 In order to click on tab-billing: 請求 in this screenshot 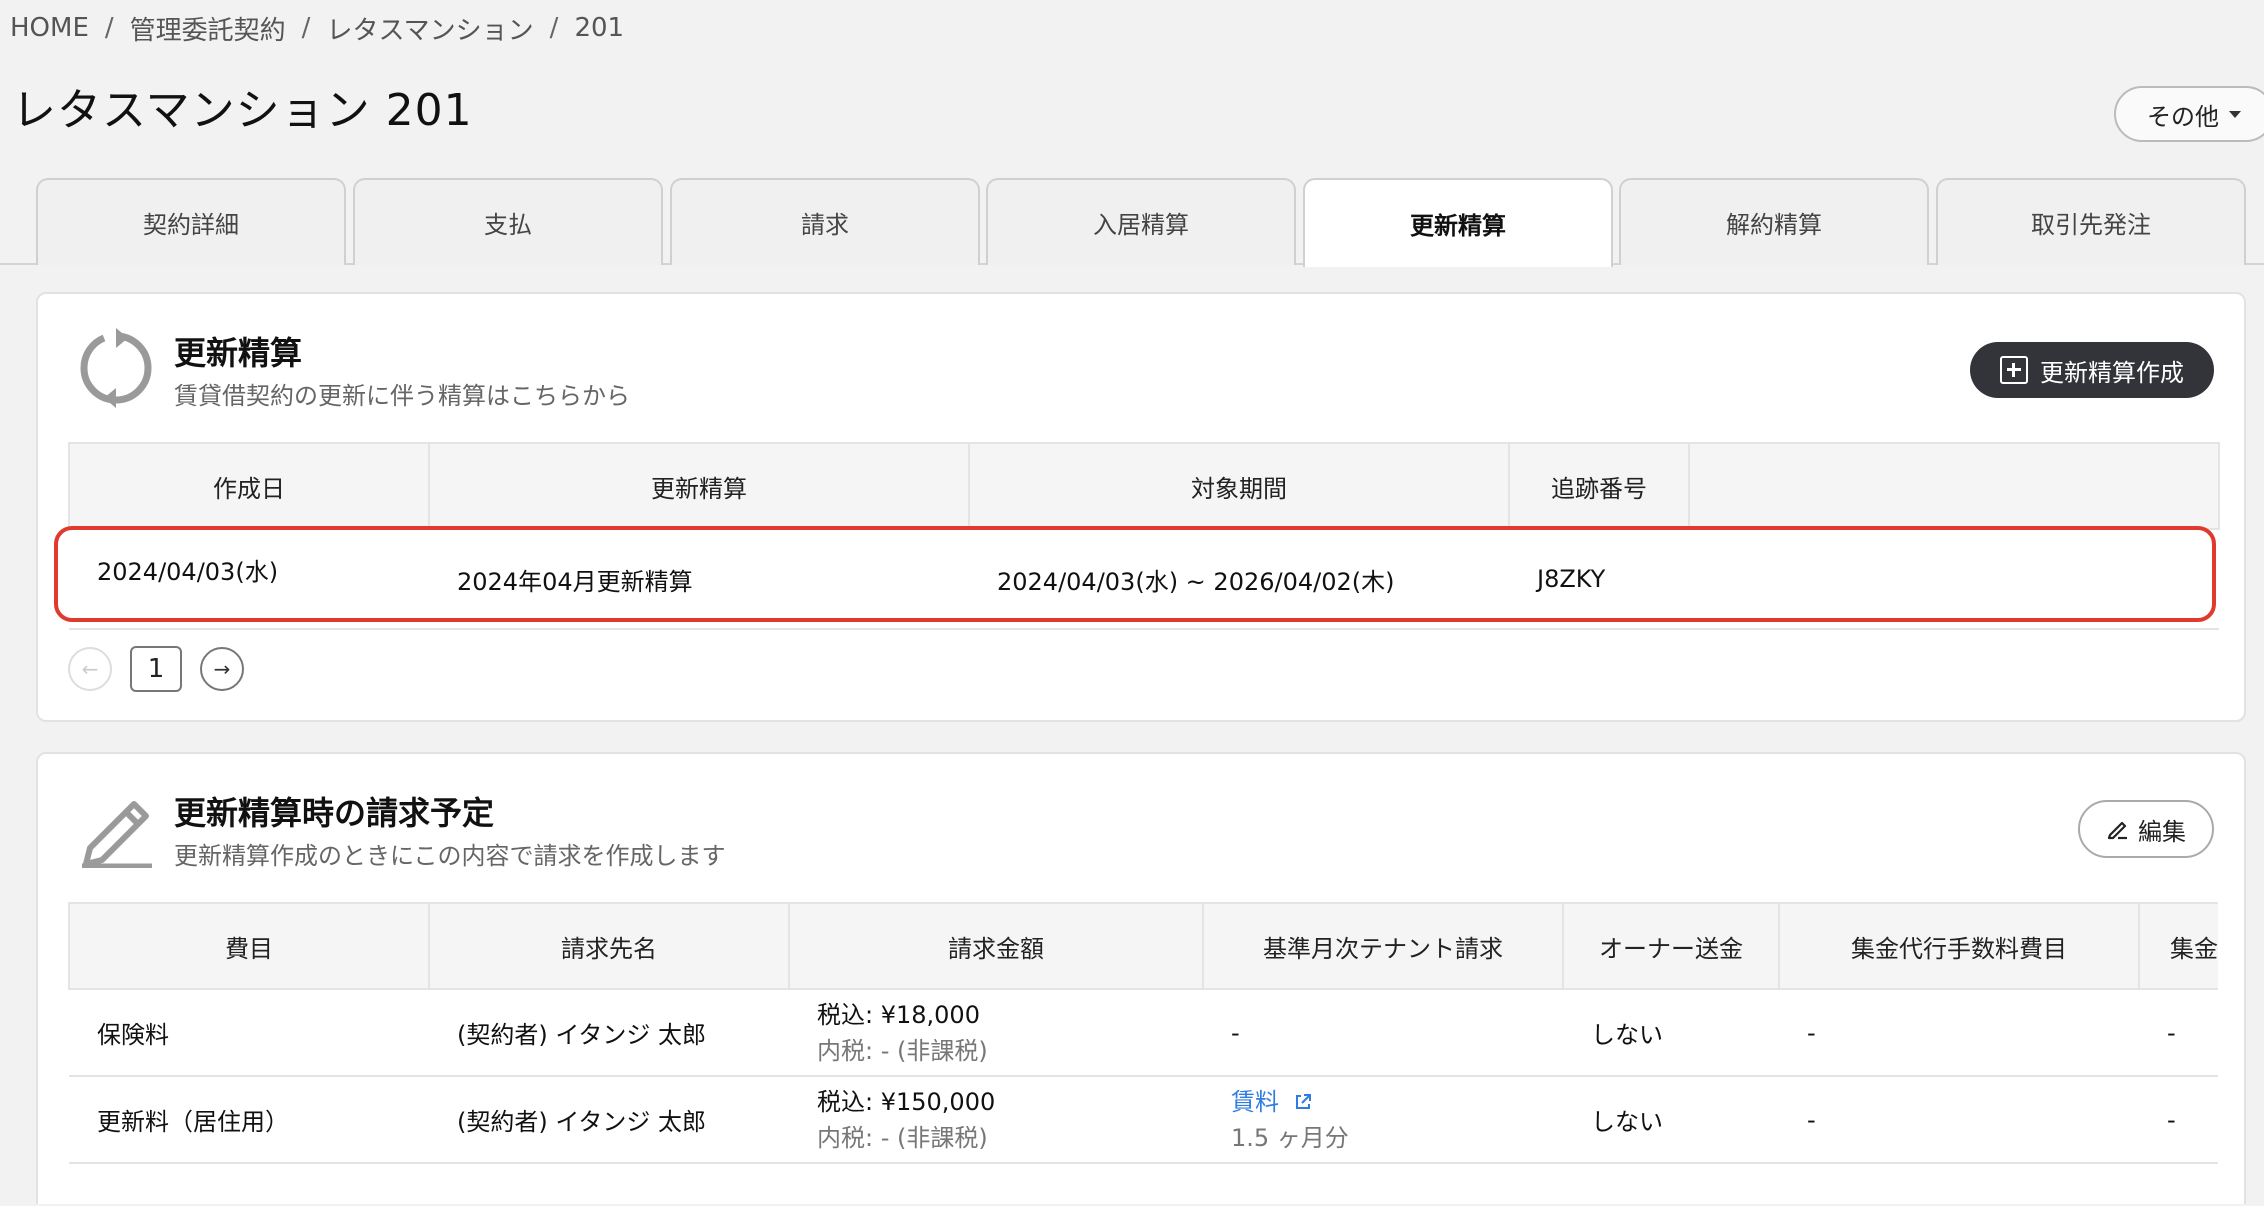, I will do `click(825, 221)`.